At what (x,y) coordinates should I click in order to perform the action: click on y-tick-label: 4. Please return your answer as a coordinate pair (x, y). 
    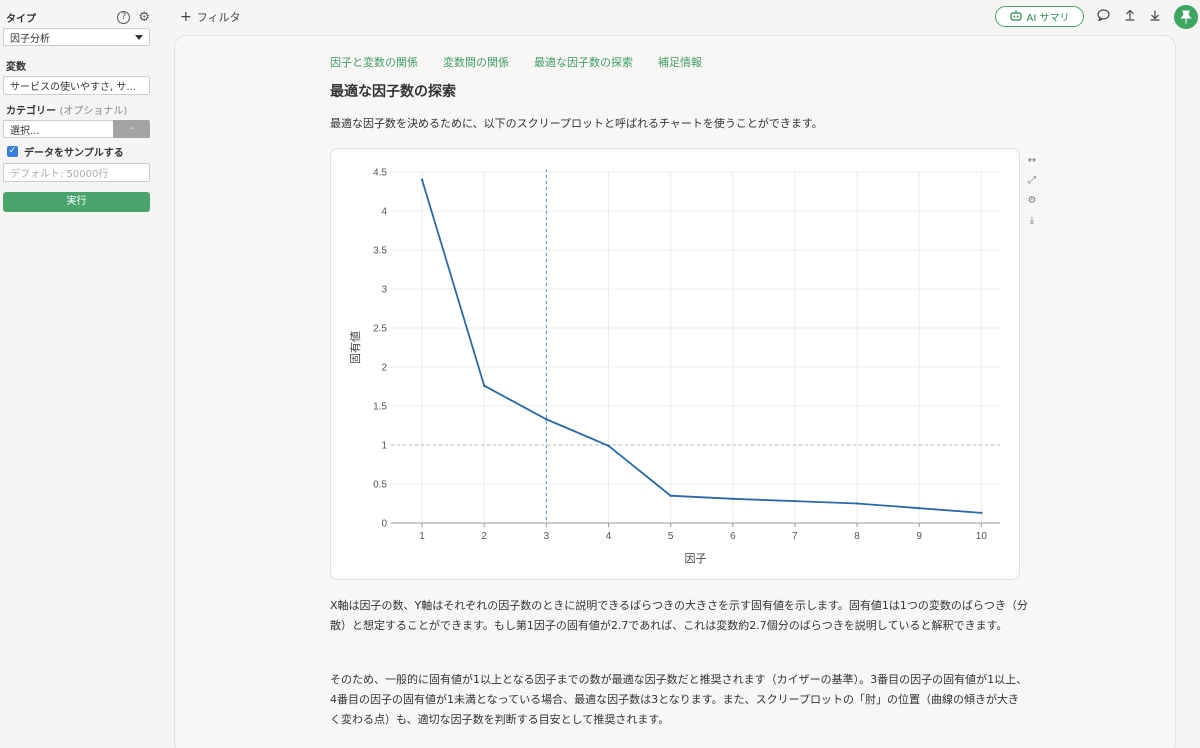
    Looking at the image, I should click on (384, 212).